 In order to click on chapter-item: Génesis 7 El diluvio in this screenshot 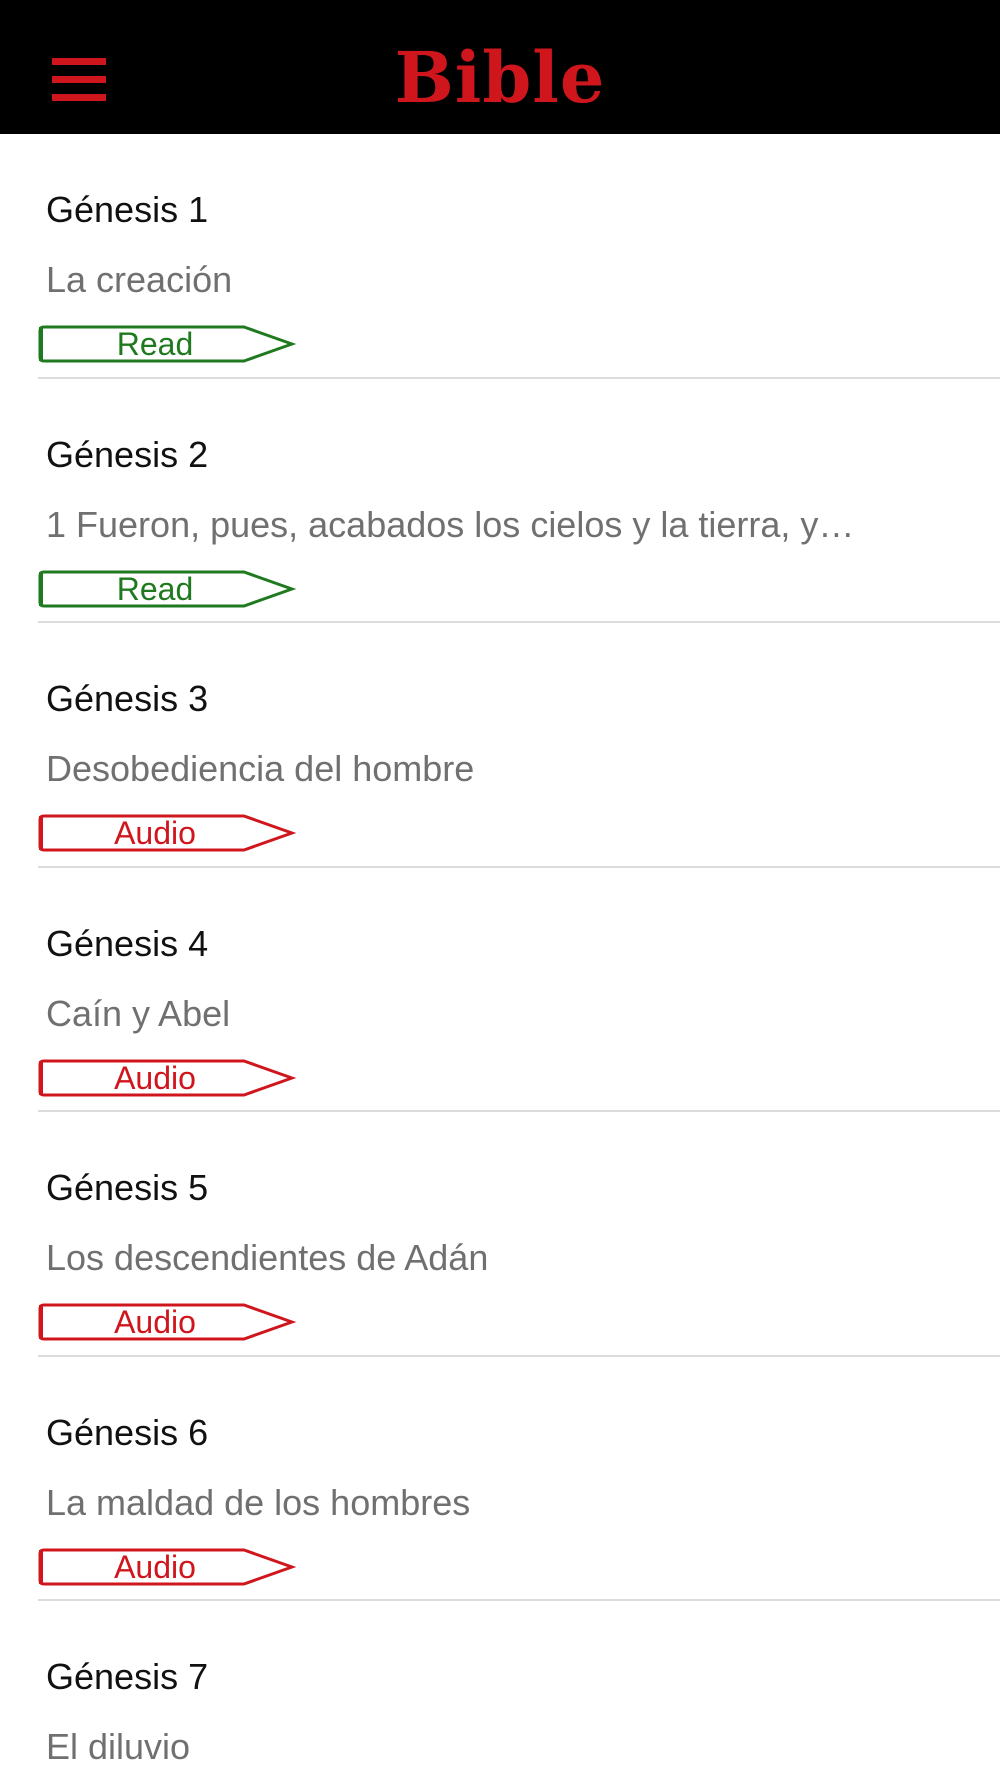, I will do `click(500, 1689)`.